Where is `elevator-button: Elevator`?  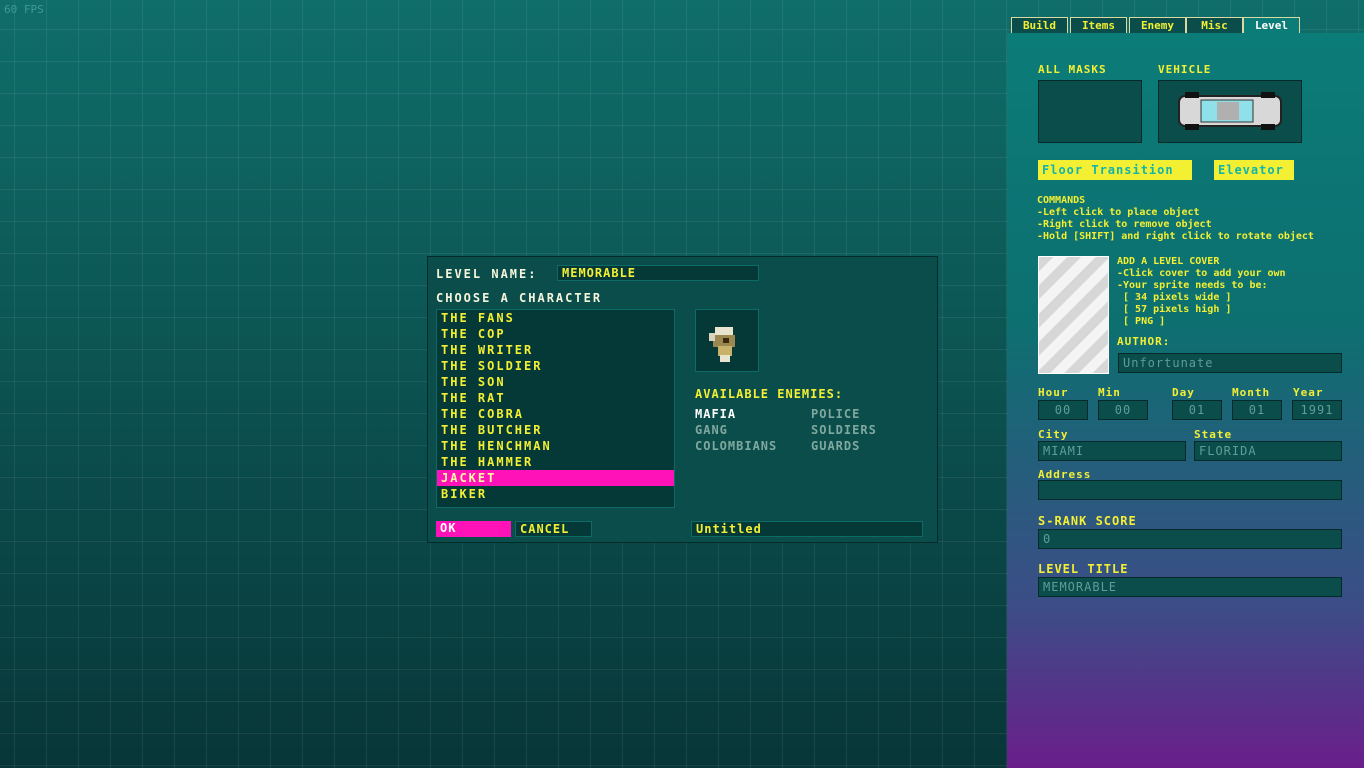 elevator-button: Elevator is located at coordinates (1254, 170).